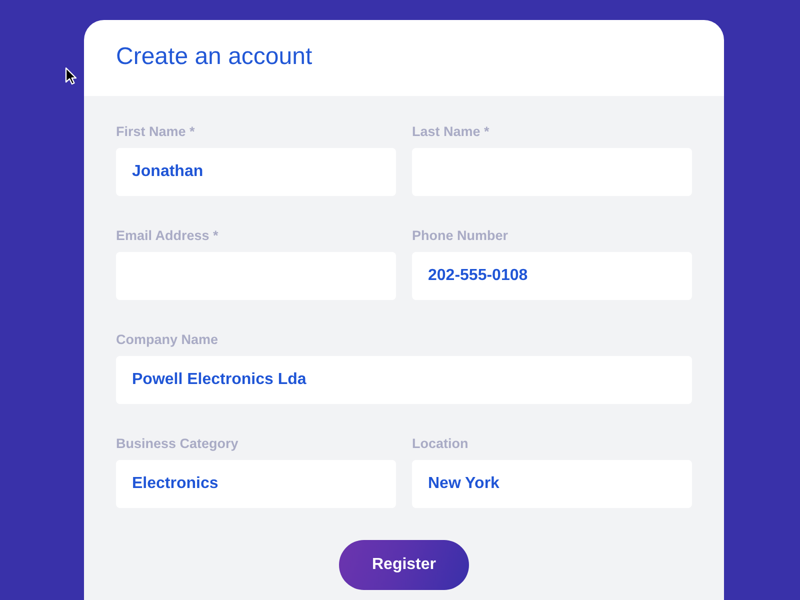 The width and height of the screenshot is (800, 600). I want to click on text-field: New York, so click(552, 484).